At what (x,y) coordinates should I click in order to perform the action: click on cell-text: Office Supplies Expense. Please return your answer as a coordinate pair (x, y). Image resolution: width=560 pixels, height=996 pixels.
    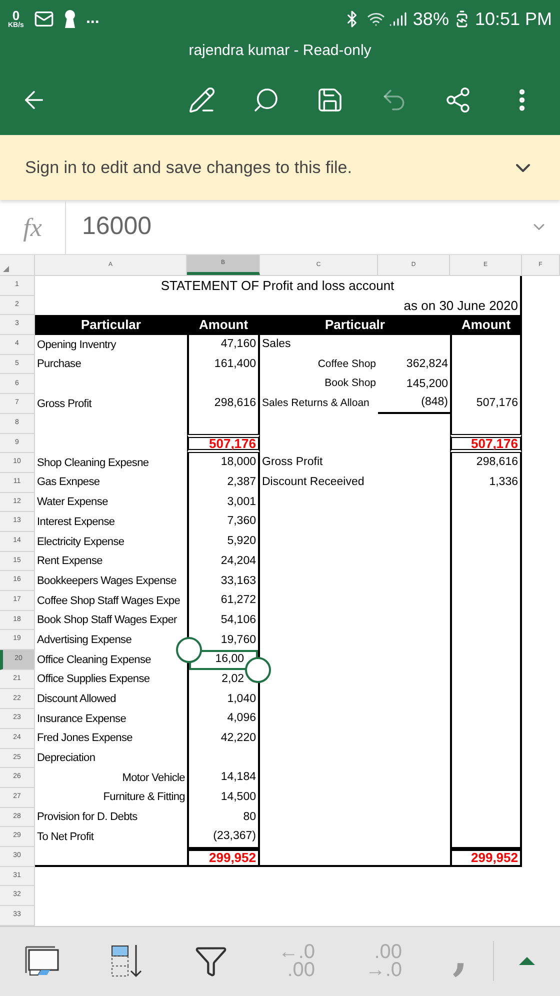
    Looking at the image, I should click on (93, 680).